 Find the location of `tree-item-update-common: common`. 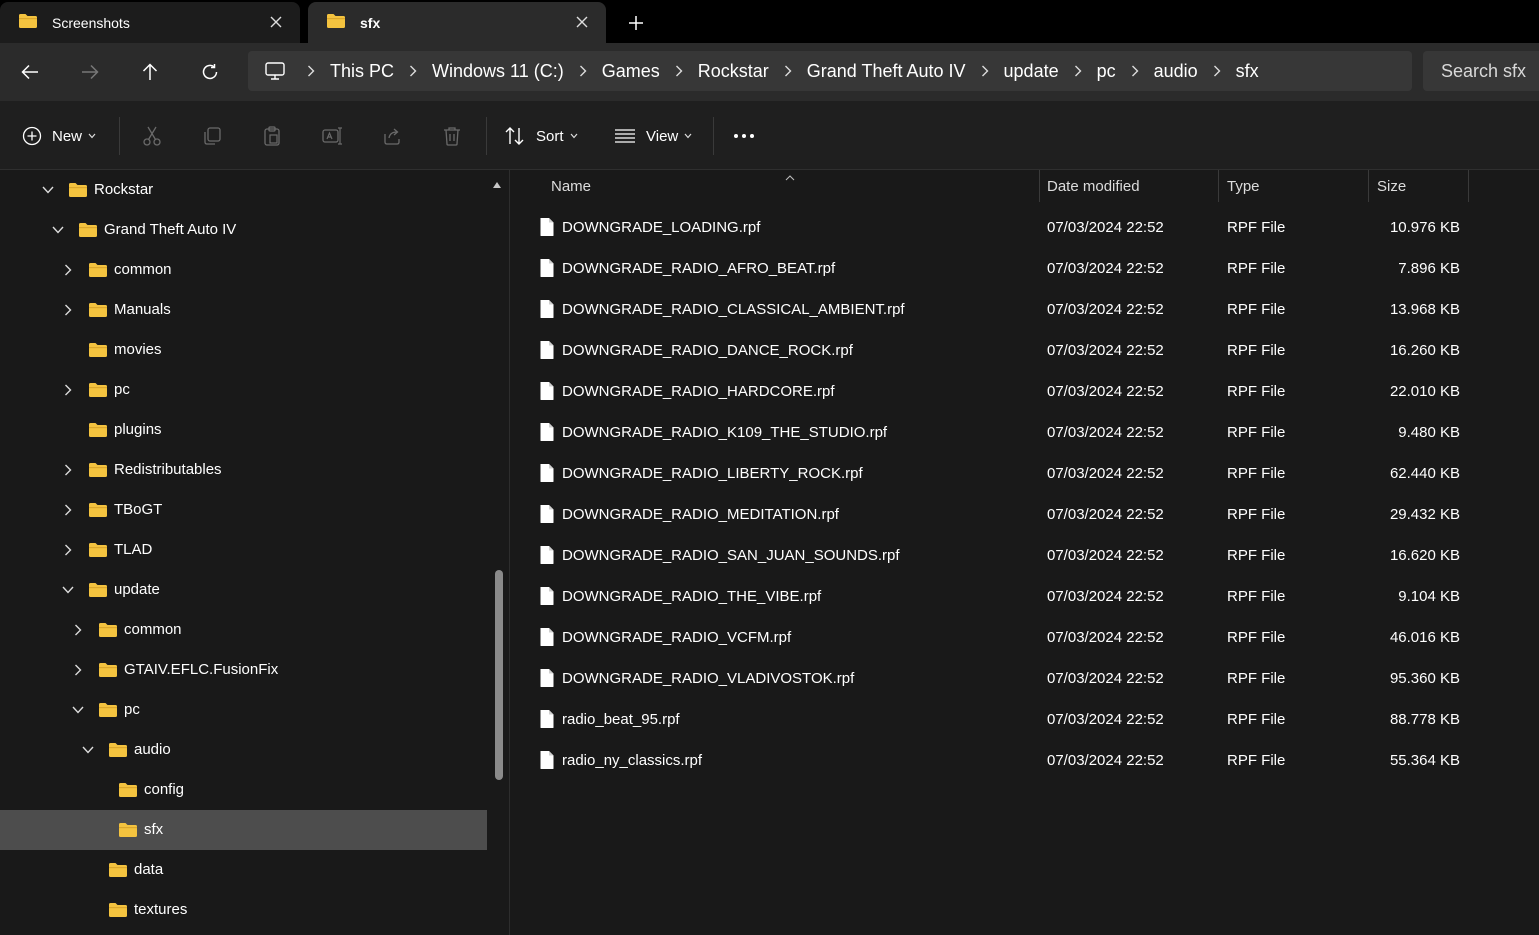

tree-item-update-common: common is located at coordinates (243, 630).